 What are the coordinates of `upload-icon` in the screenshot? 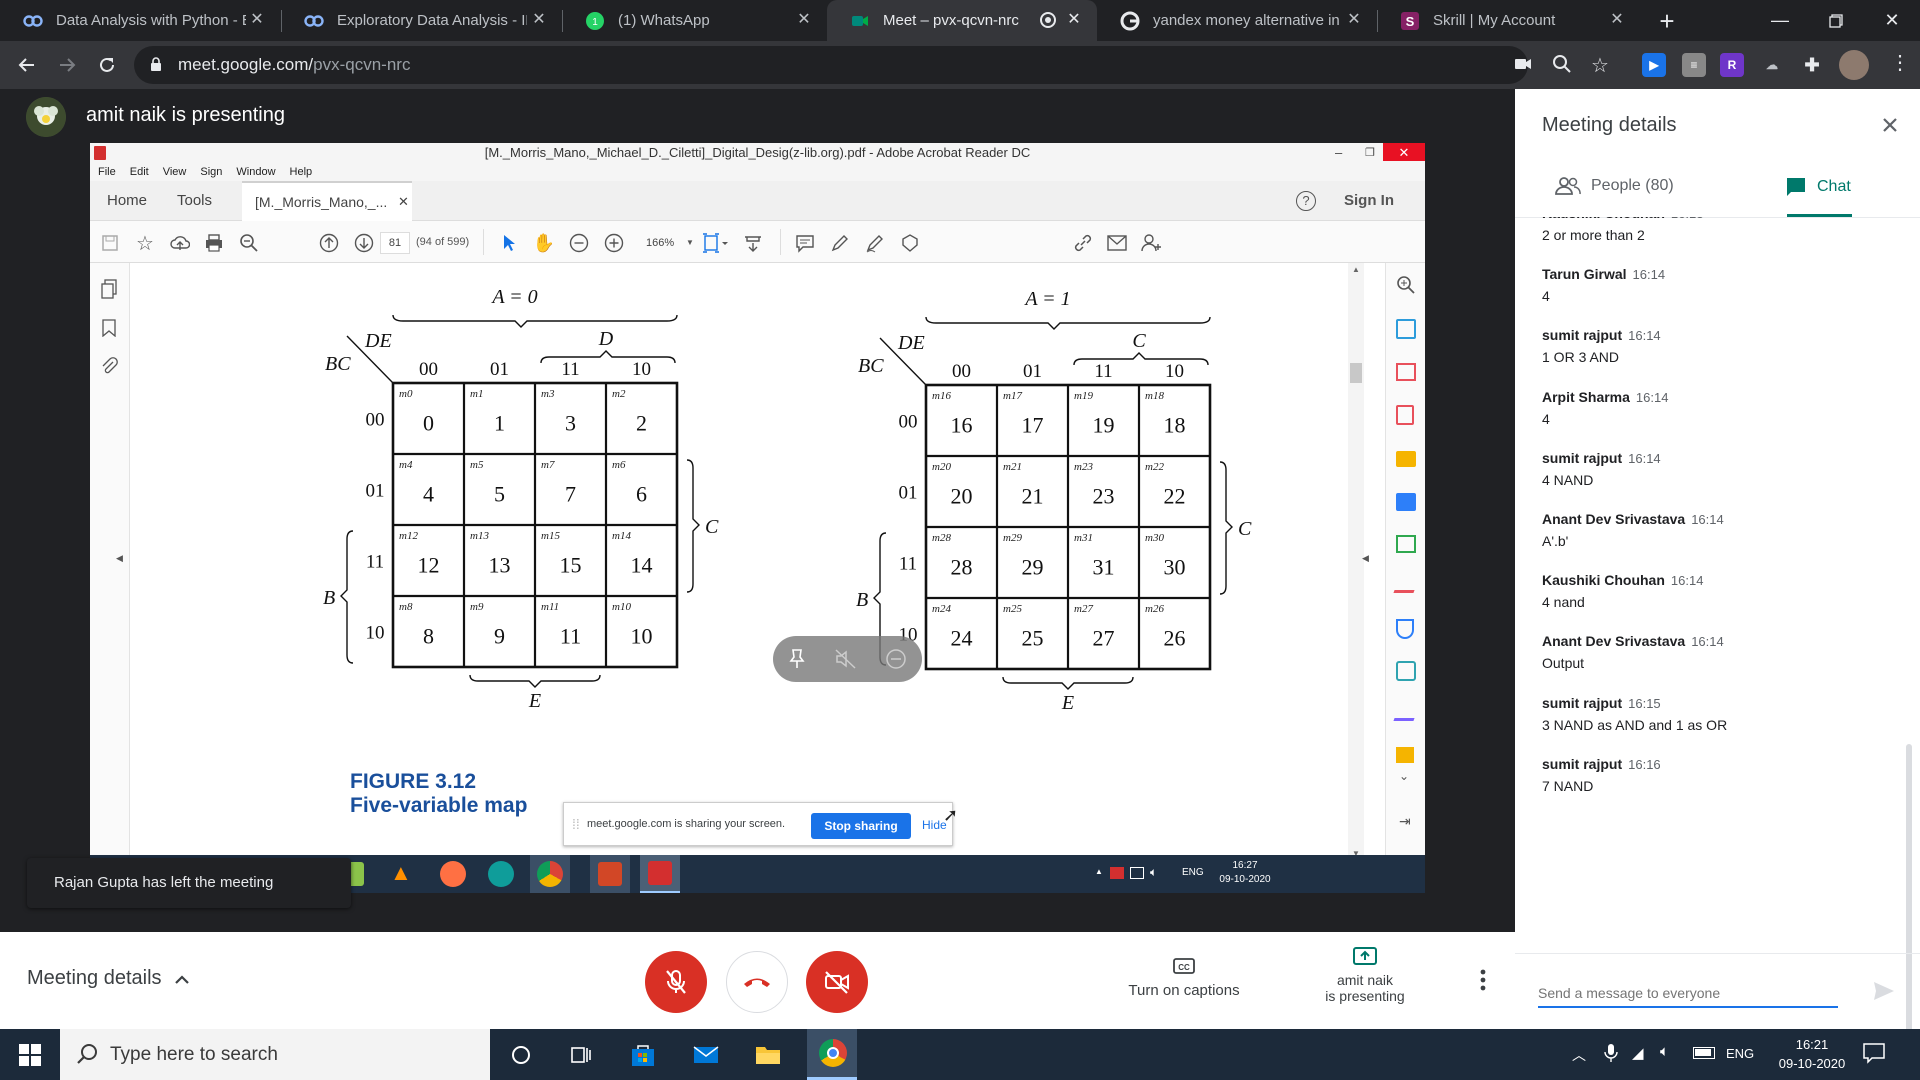 It's located at (180, 243).